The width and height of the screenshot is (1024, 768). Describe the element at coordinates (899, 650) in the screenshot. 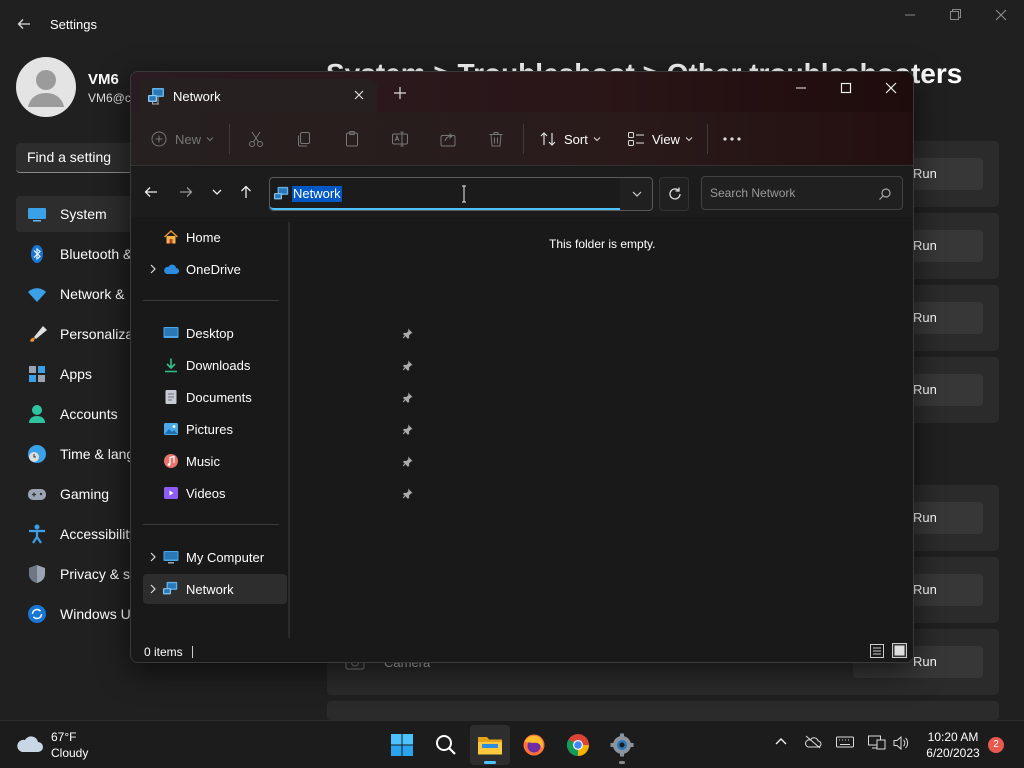

I see `large-icons-view-icon` at that location.